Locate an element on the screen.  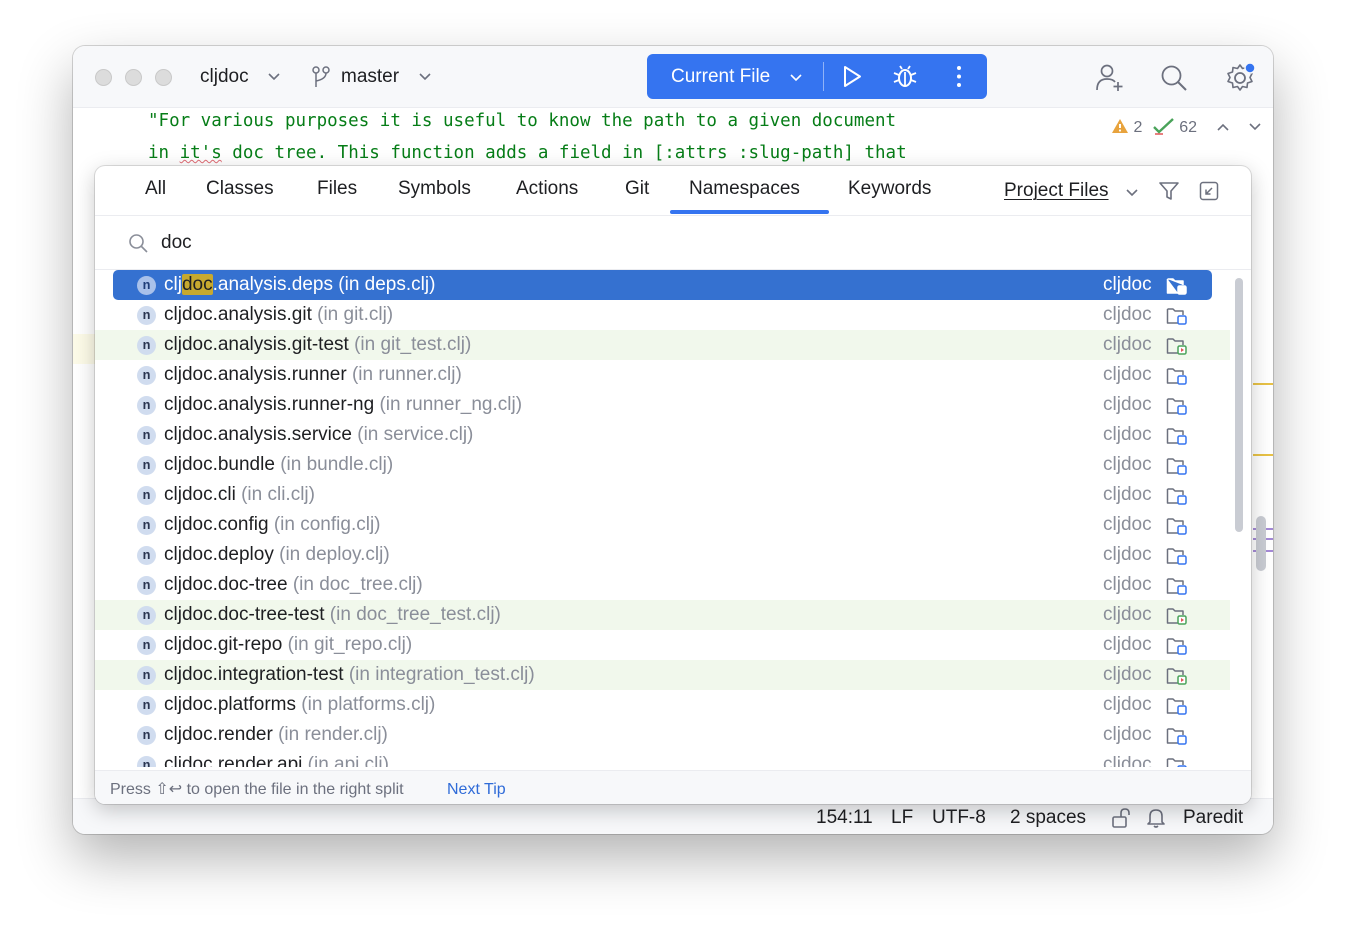
gear-icon is located at coordinates (1241, 78).